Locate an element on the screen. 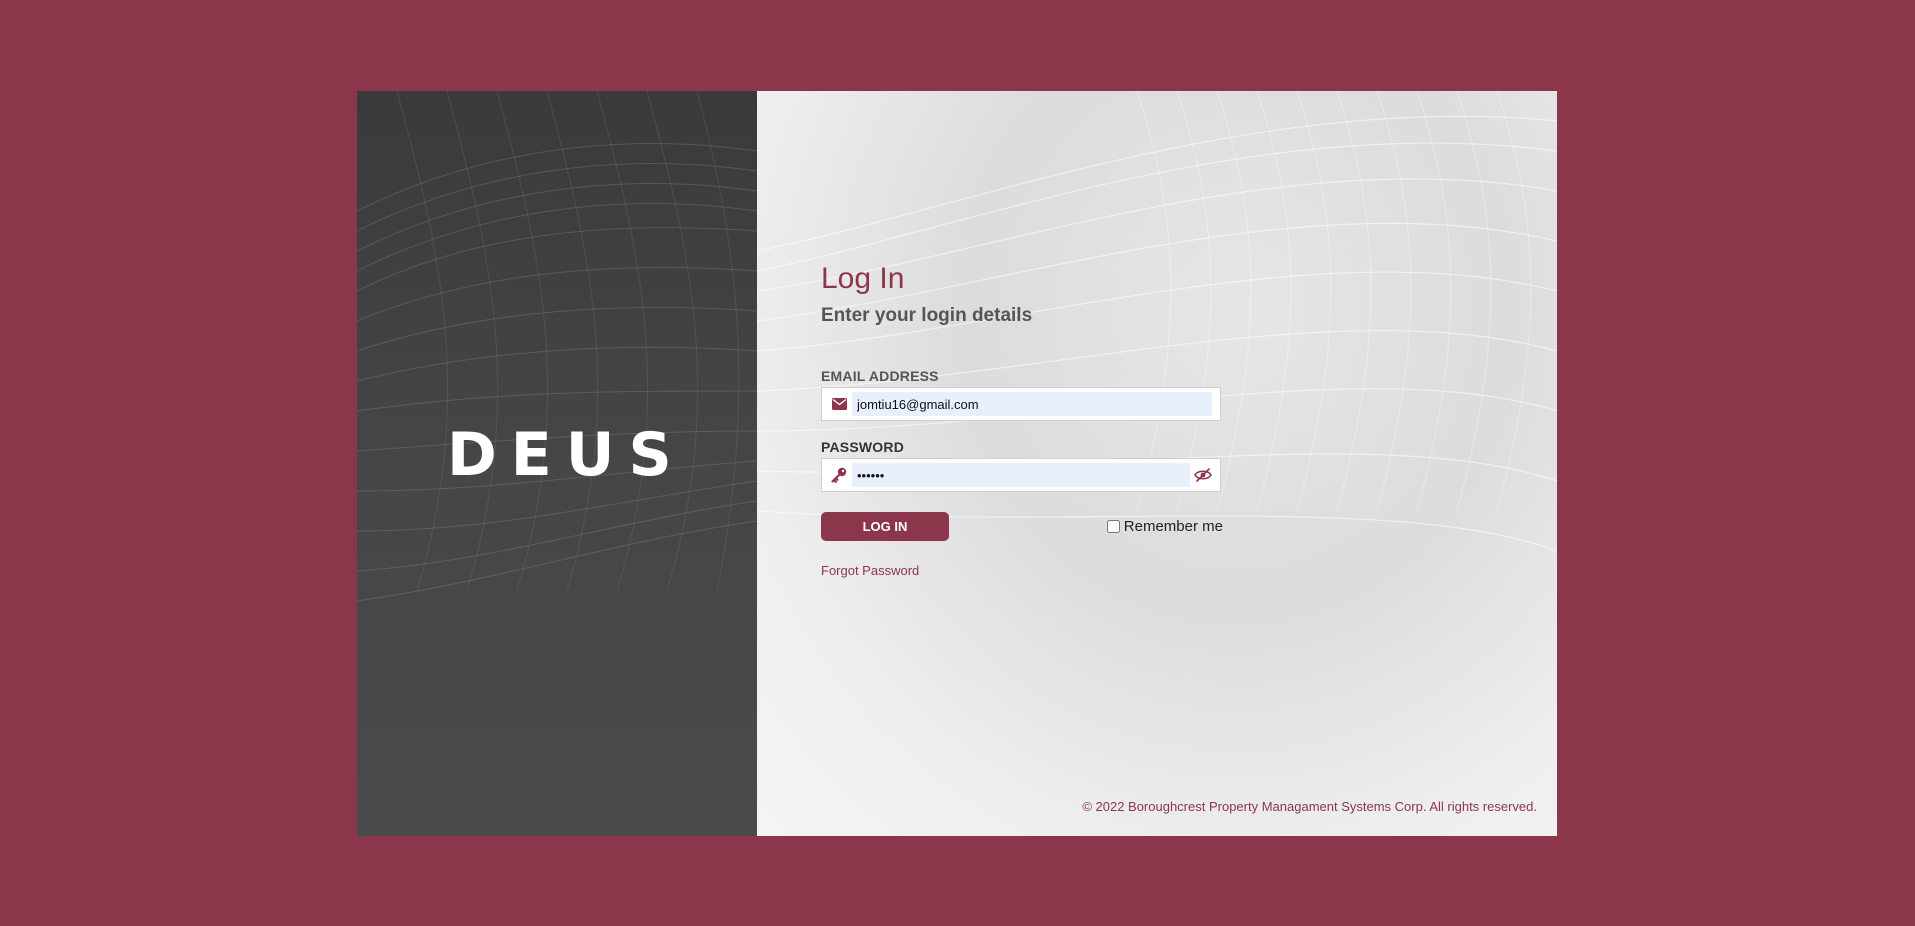 This screenshot has height=926, width=1915. remember-me-label: Remember me is located at coordinates (1173, 526).